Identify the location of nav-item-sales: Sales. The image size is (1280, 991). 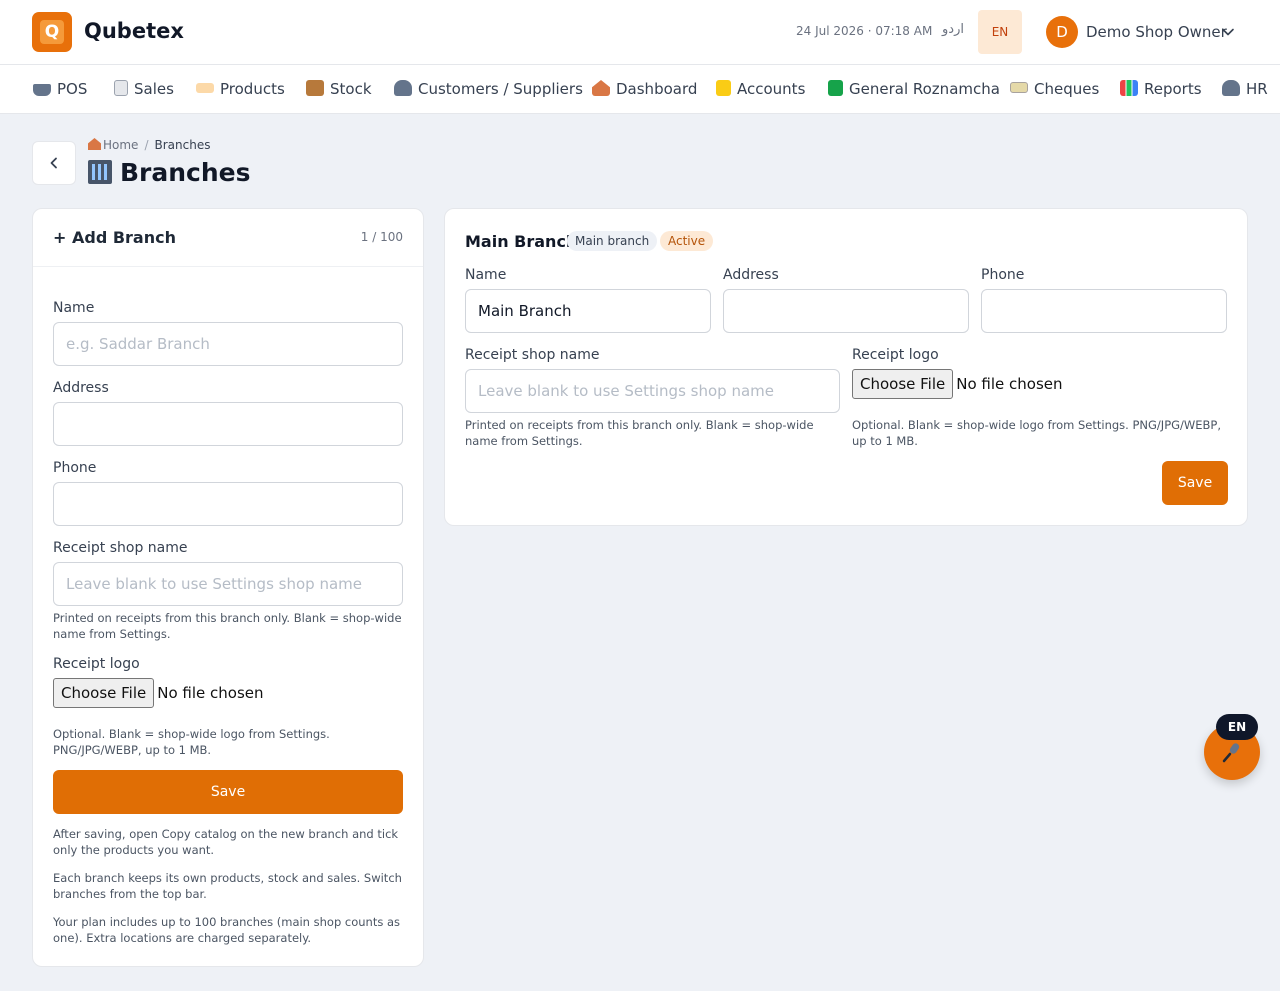
(144, 89).